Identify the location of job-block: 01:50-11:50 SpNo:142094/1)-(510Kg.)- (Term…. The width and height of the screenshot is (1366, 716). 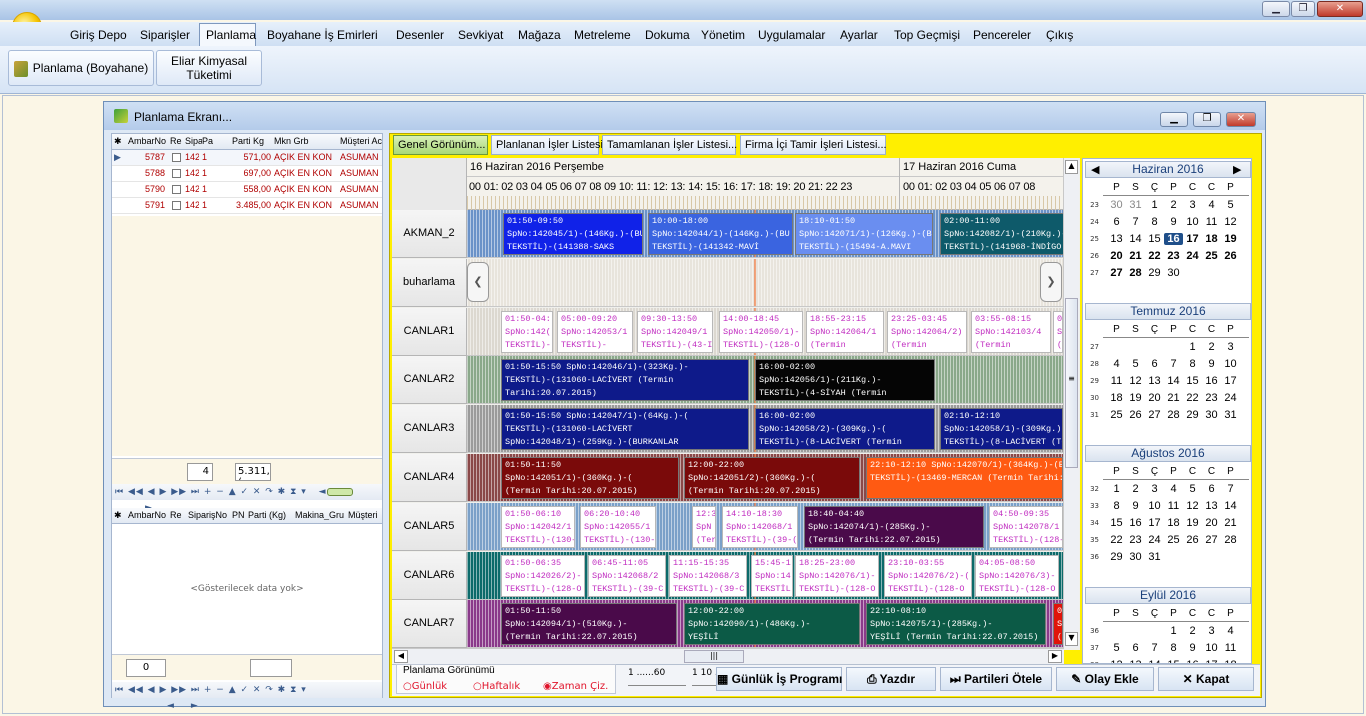
(589, 624).